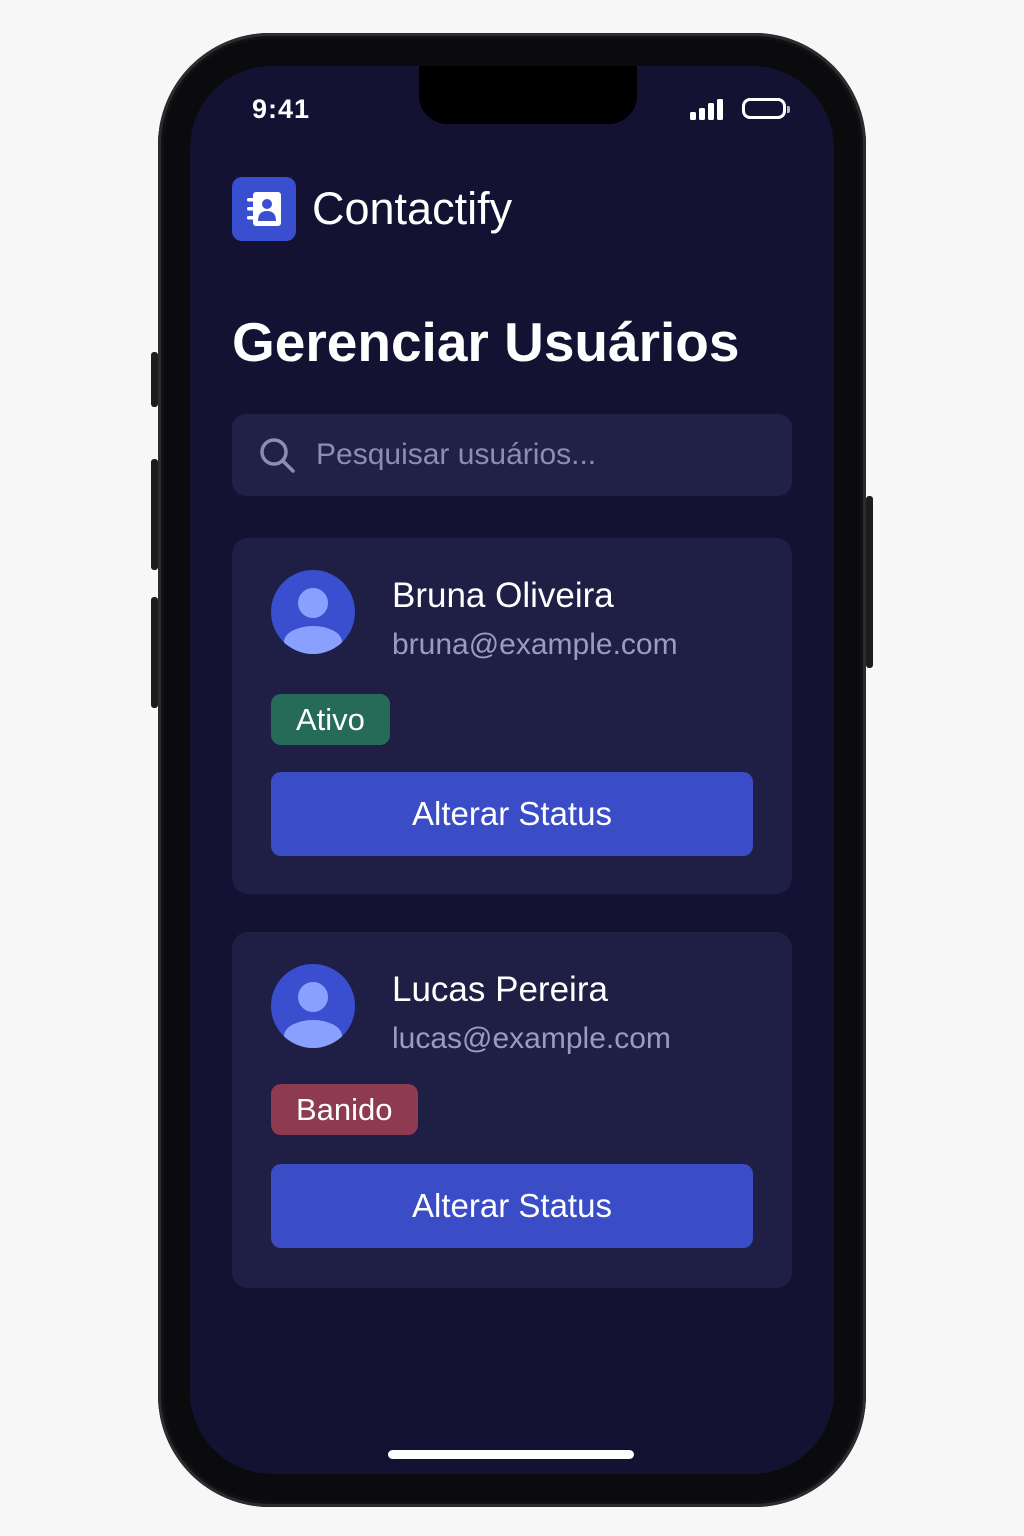 The height and width of the screenshot is (1536, 1024). I want to click on user-email: lucas@example.com, so click(531, 1038).